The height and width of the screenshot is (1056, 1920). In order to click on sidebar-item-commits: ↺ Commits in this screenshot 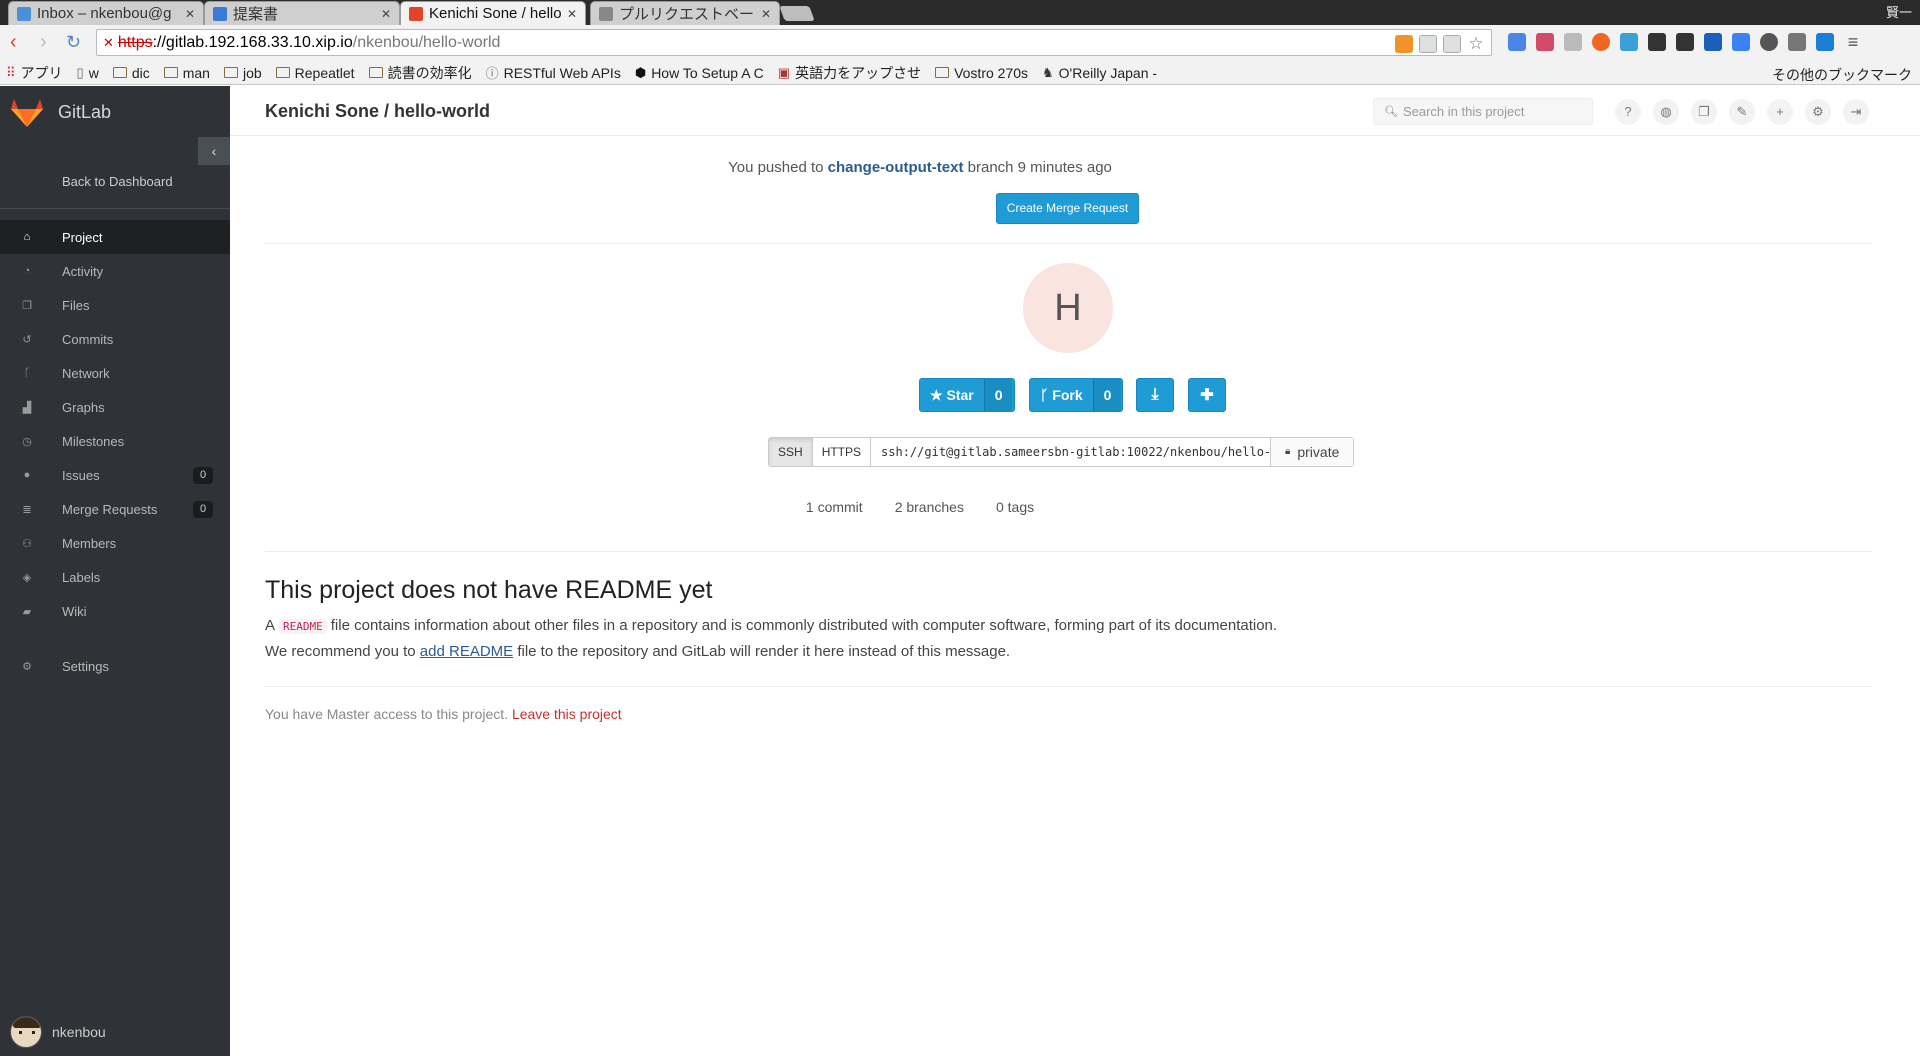, I will do `click(115, 339)`.